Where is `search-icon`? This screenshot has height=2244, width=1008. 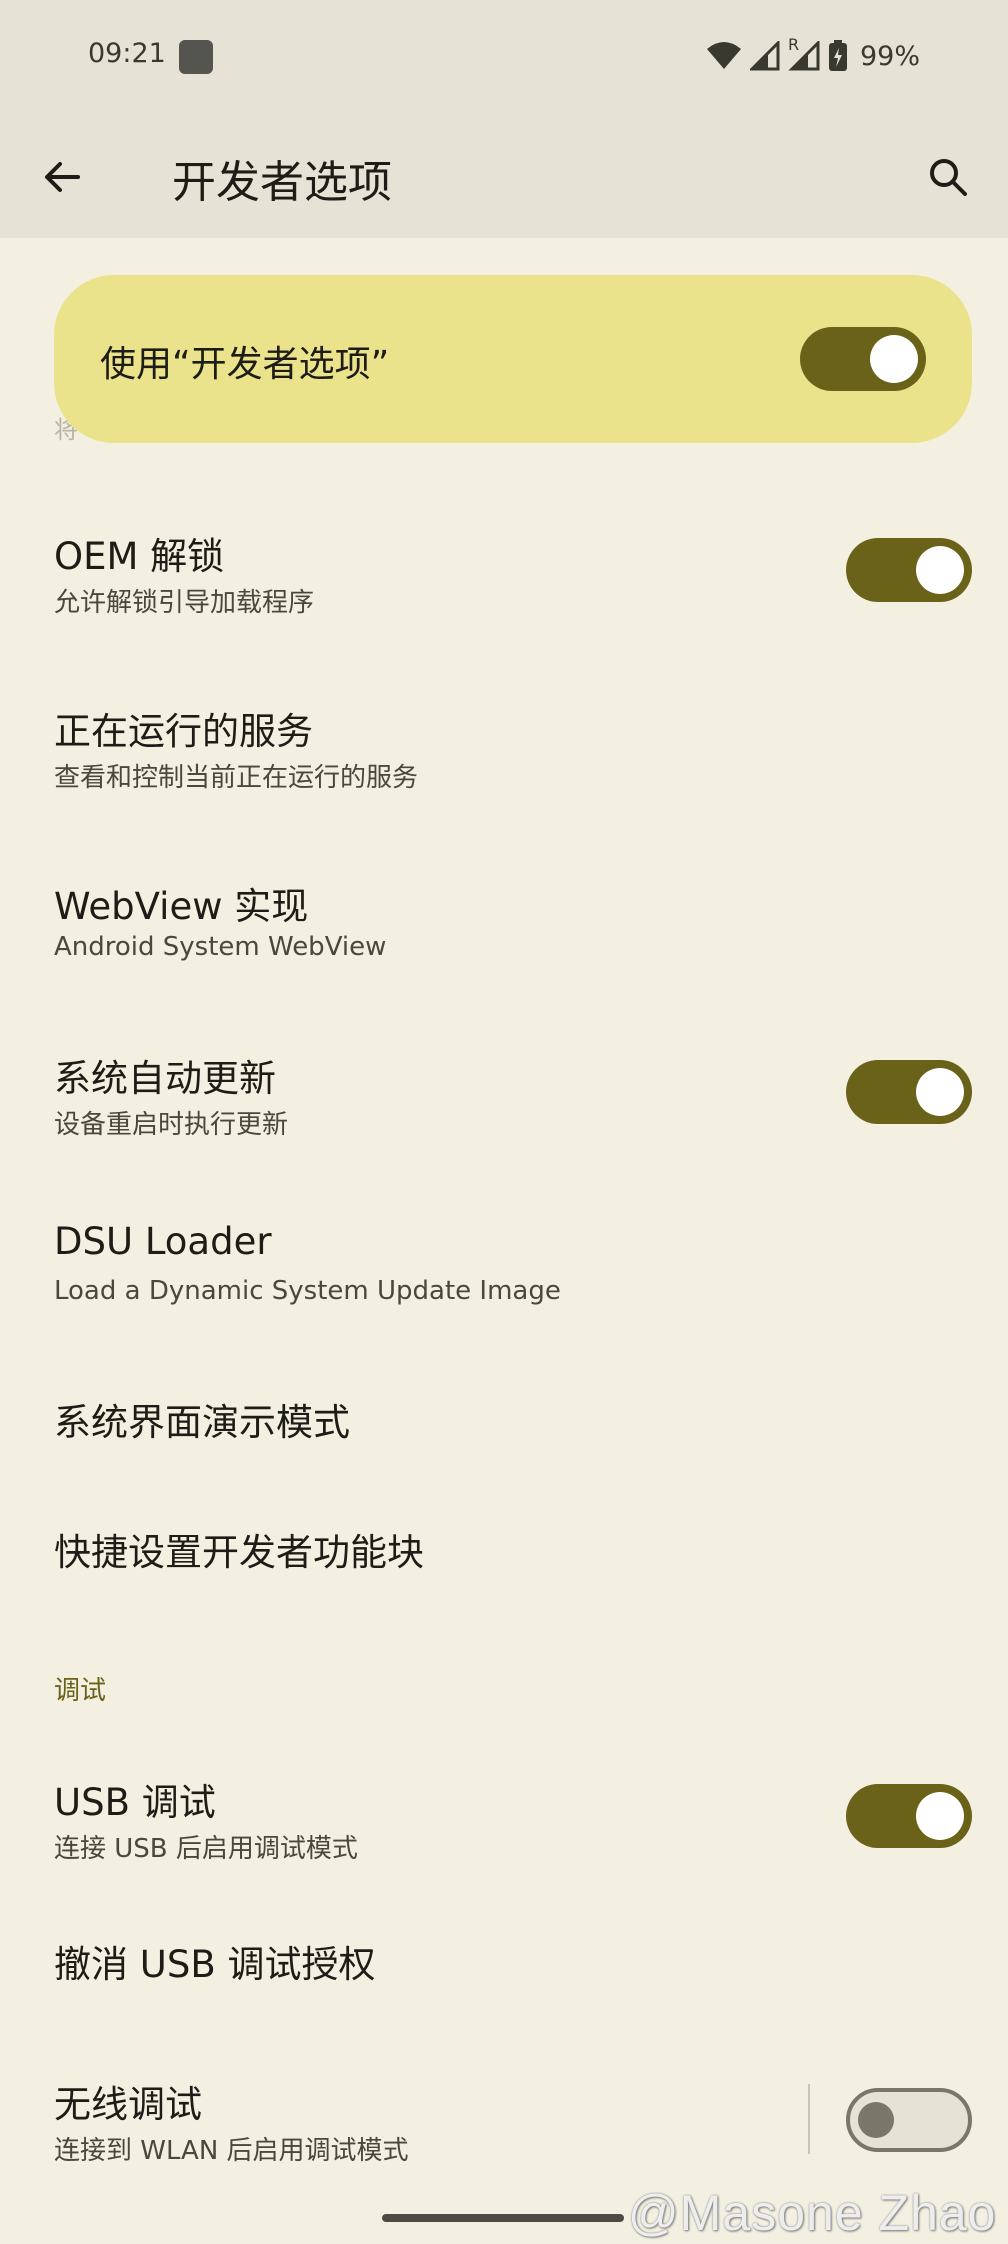
search-icon is located at coordinates (948, 179).